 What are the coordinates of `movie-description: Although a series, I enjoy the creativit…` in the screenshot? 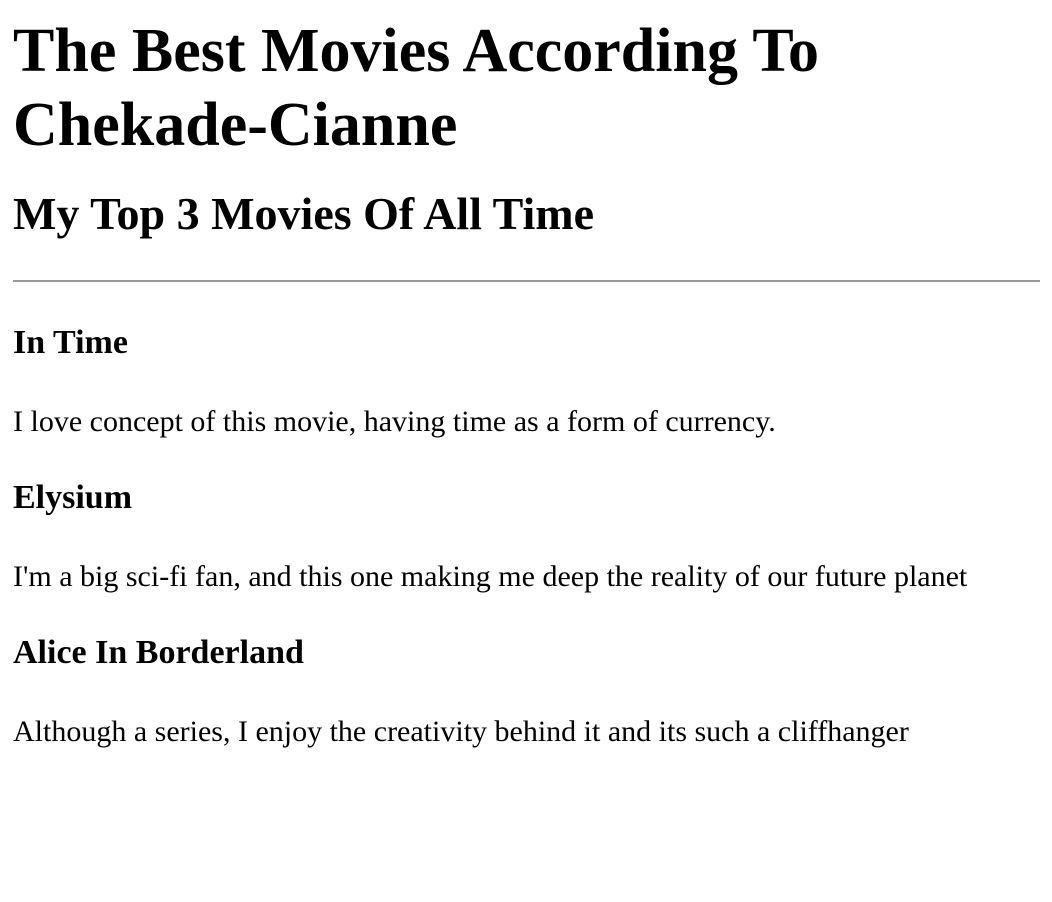 It's located at (461, 731).